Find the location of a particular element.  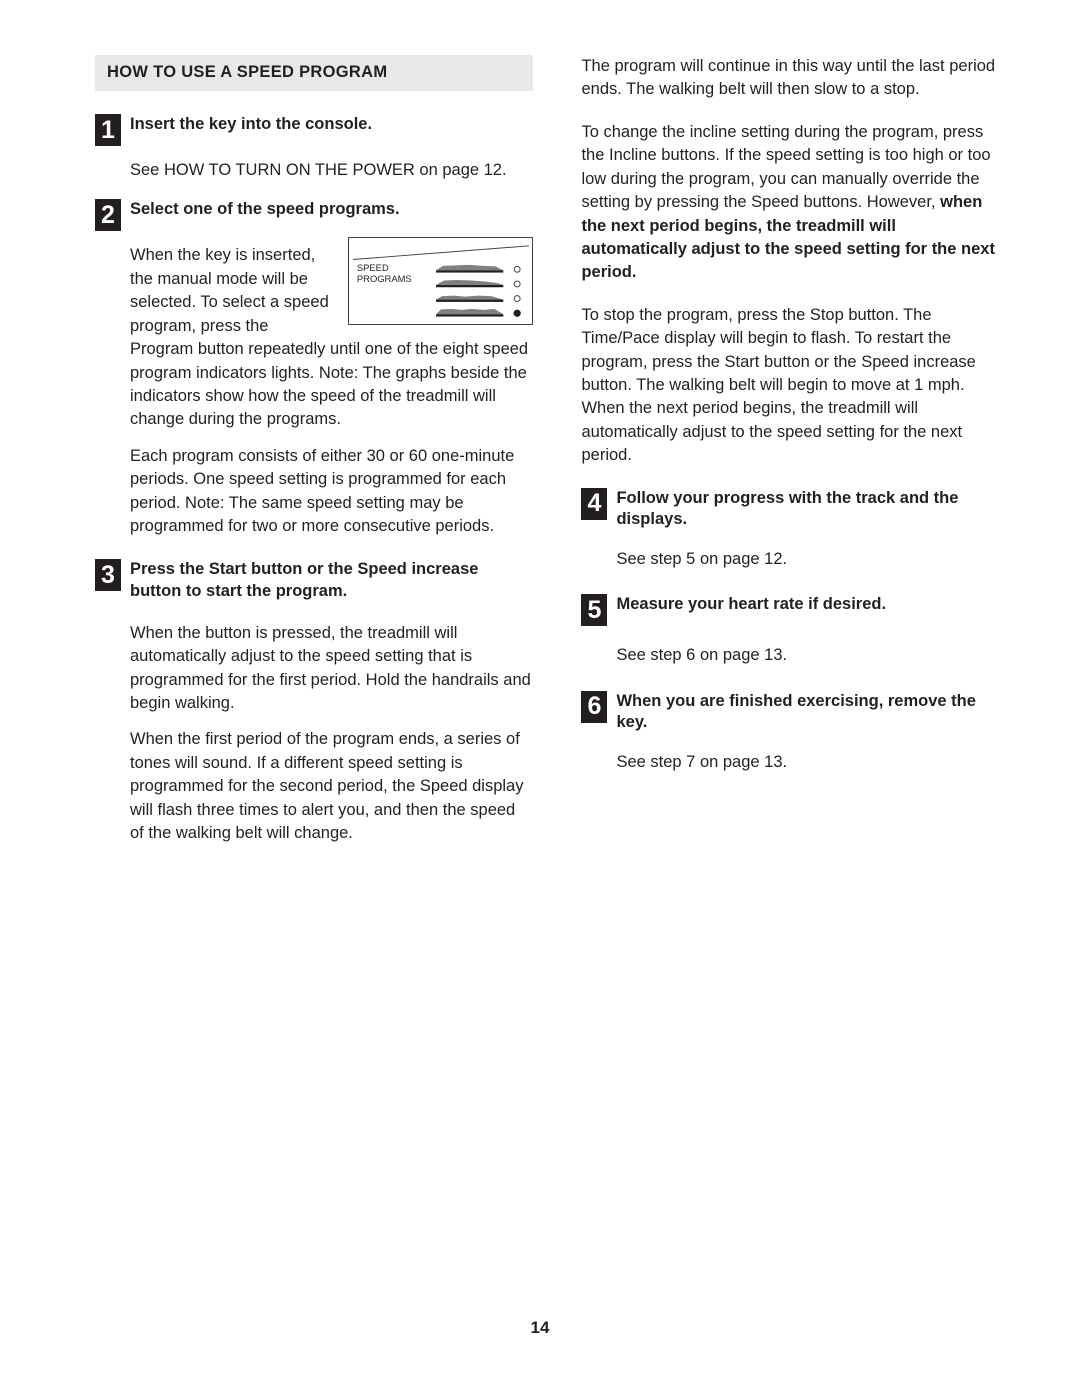

step-2-title: Select one of the speed programs. is located at coordinates (265, 209).